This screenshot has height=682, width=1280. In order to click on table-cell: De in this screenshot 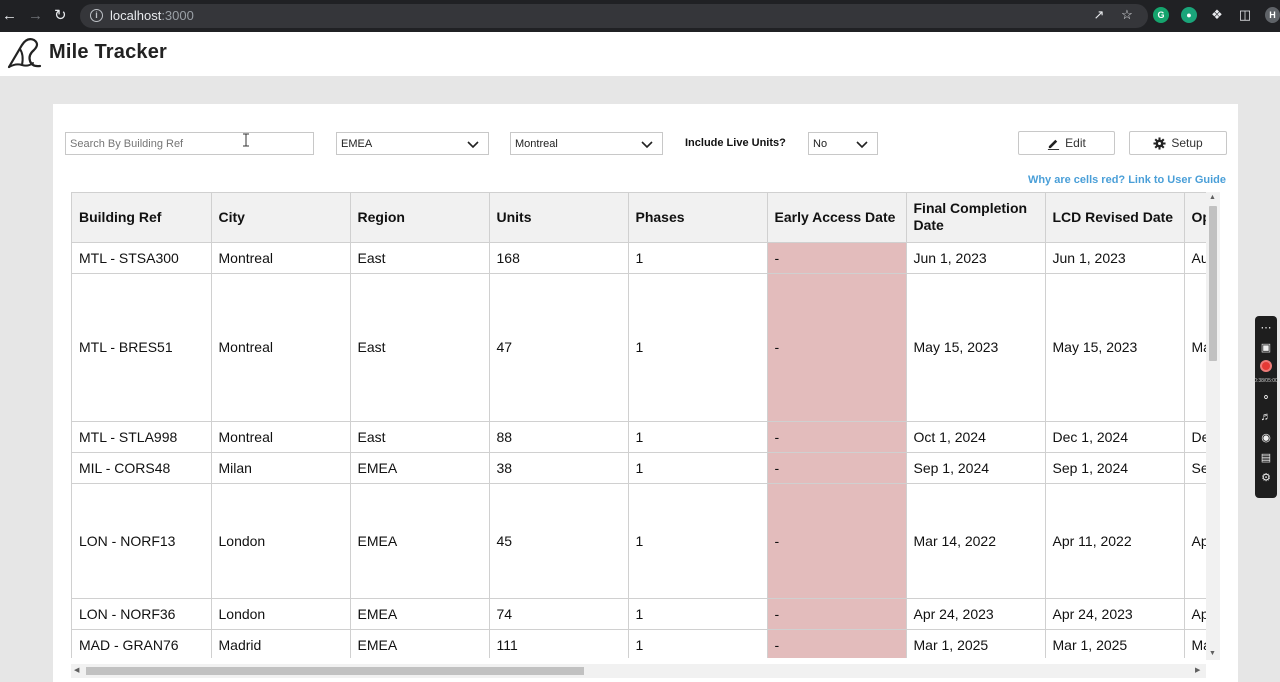, I will do `click(1195, 437)`.